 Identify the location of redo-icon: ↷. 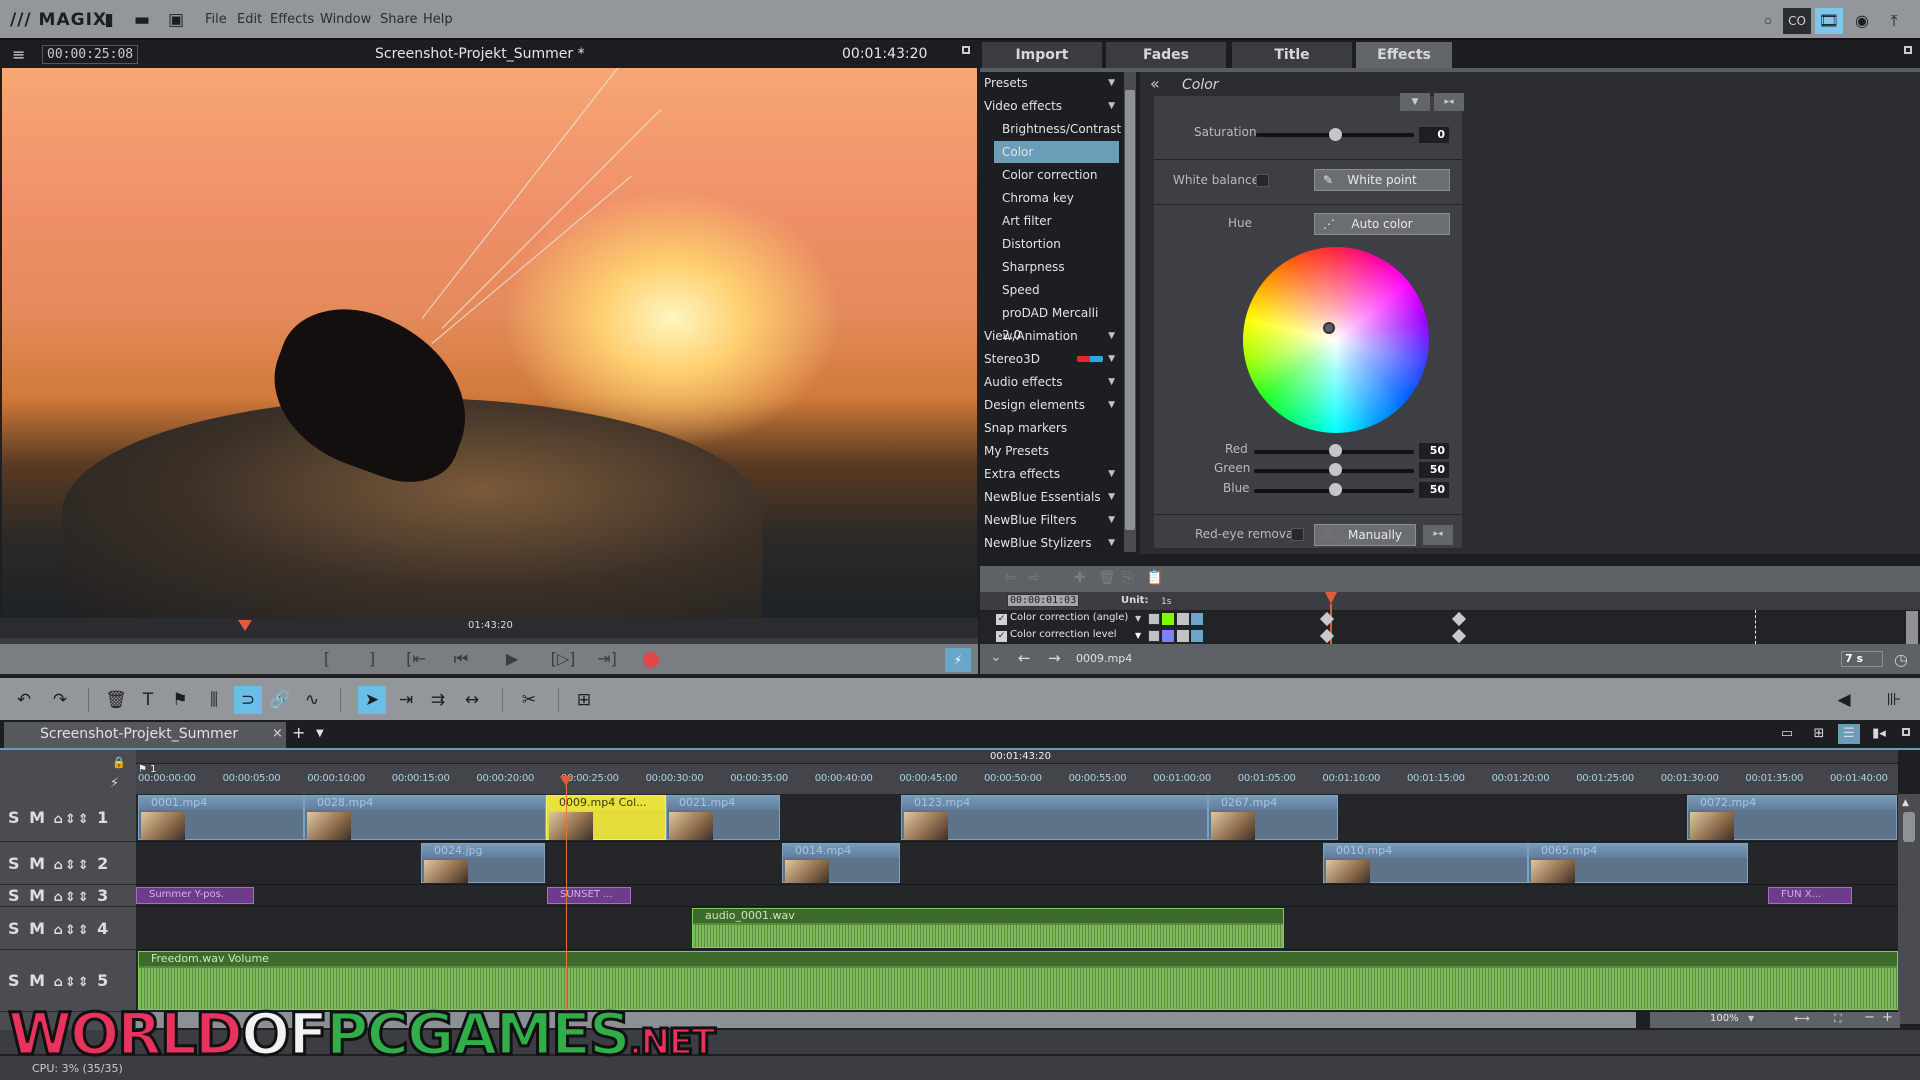
(60, 700).